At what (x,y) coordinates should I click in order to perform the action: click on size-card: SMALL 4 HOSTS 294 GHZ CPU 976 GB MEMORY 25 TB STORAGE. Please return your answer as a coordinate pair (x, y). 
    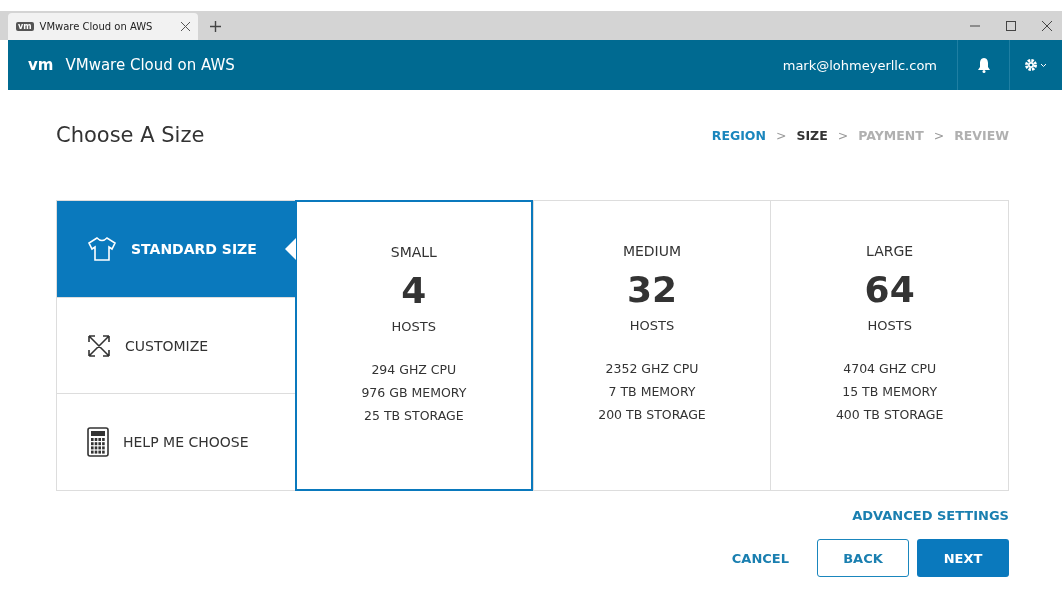
    Looking at the image, I should click on (414, 345).